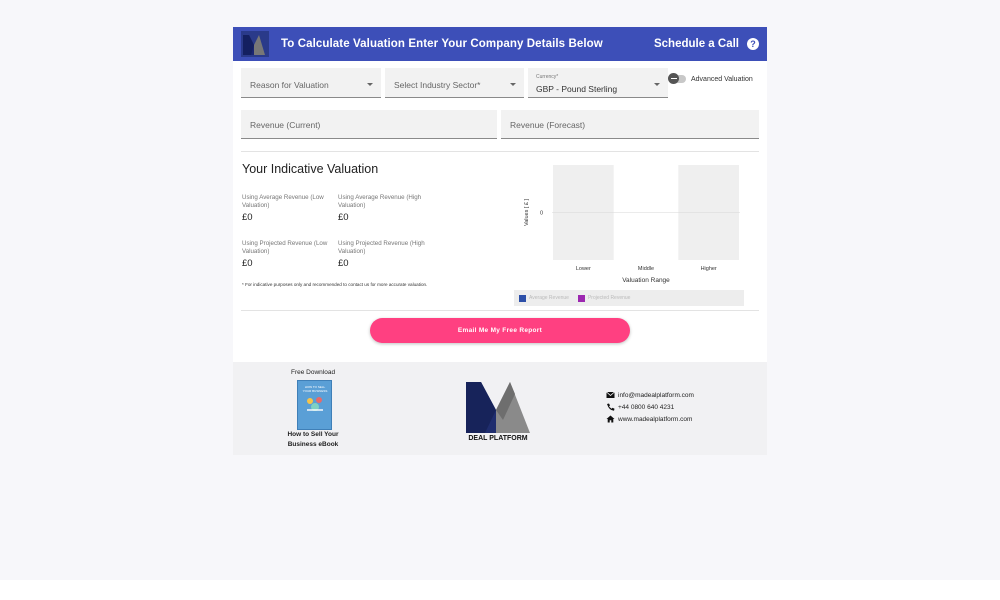  I want to click on toggle-track, so click(677, 78).